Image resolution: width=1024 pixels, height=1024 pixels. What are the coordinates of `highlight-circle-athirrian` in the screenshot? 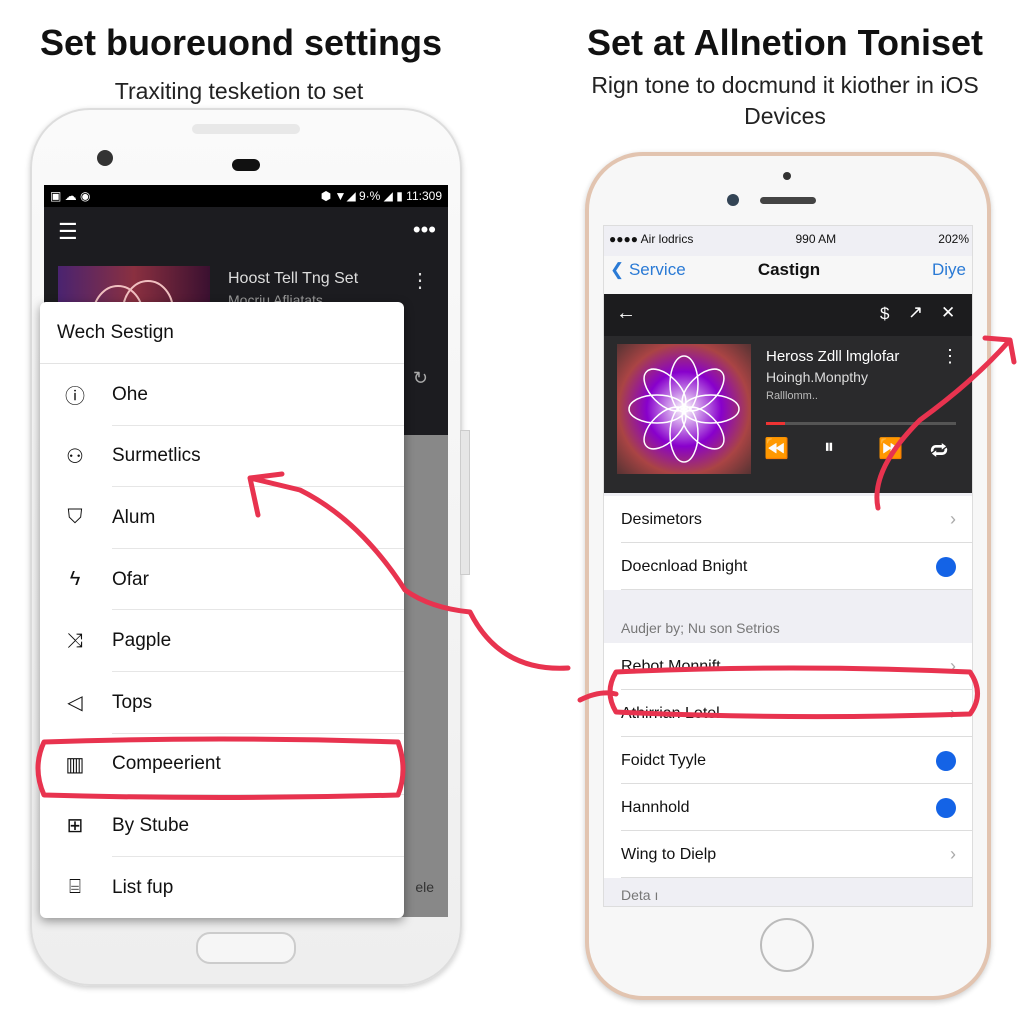 It's located at (793, 692).